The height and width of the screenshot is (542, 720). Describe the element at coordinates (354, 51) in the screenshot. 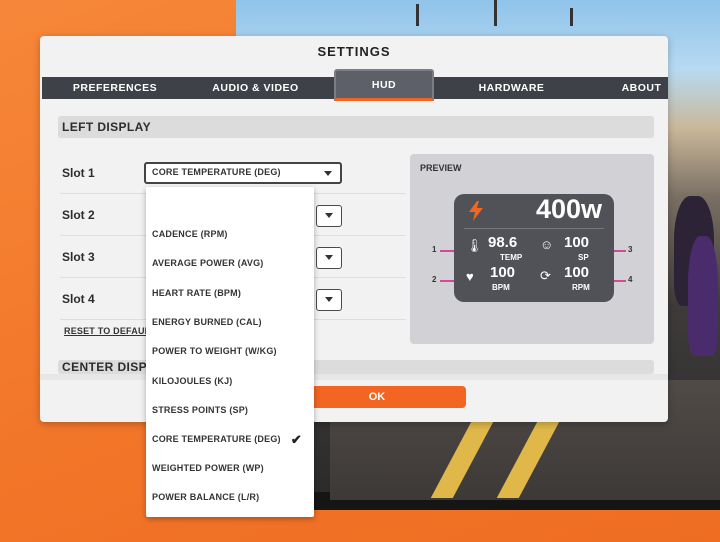

I see `panel-title: SETTINGS` at that location.